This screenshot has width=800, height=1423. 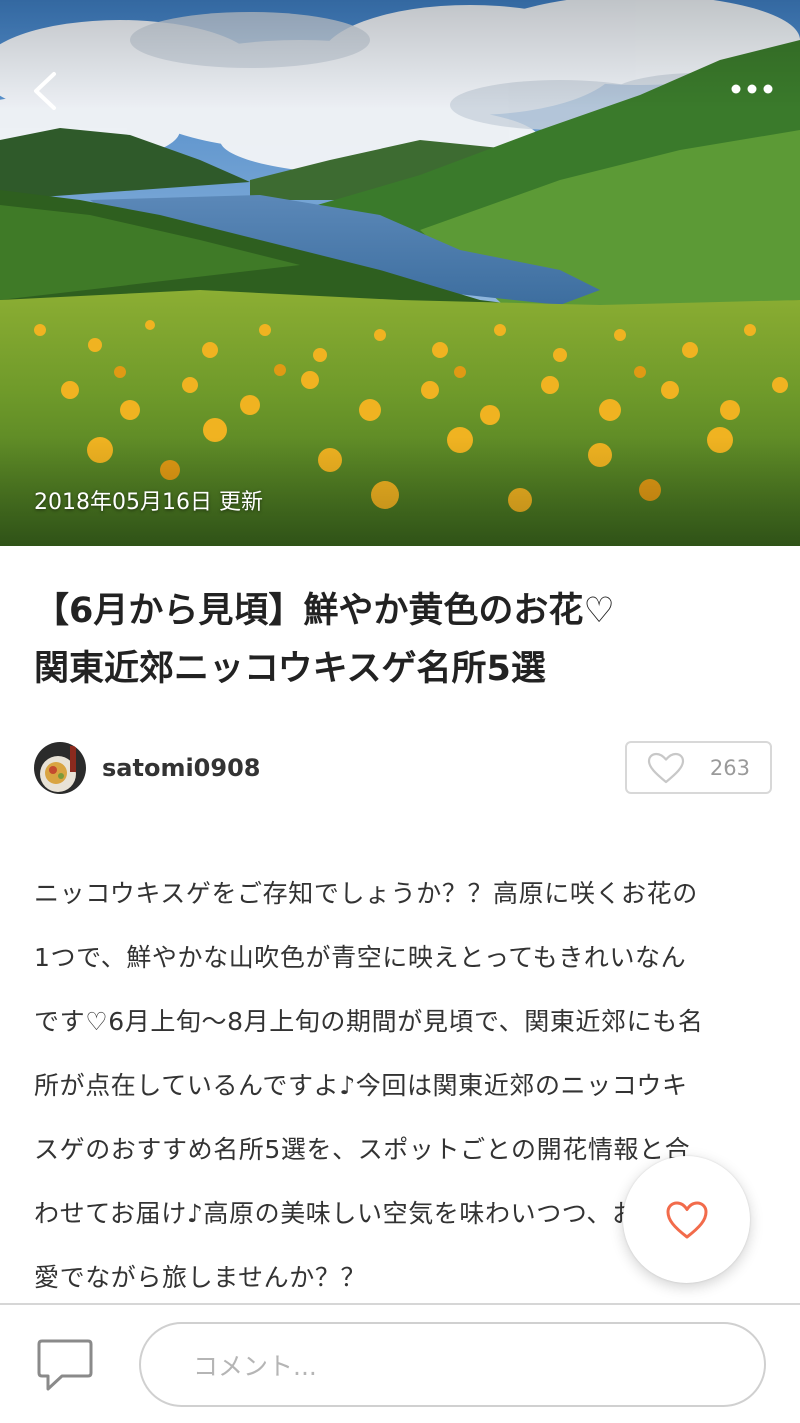 What do you see at coordinates (666, 767) in the screenshot?
I see `heart-outline-icon` at bounding box center [666, 767].